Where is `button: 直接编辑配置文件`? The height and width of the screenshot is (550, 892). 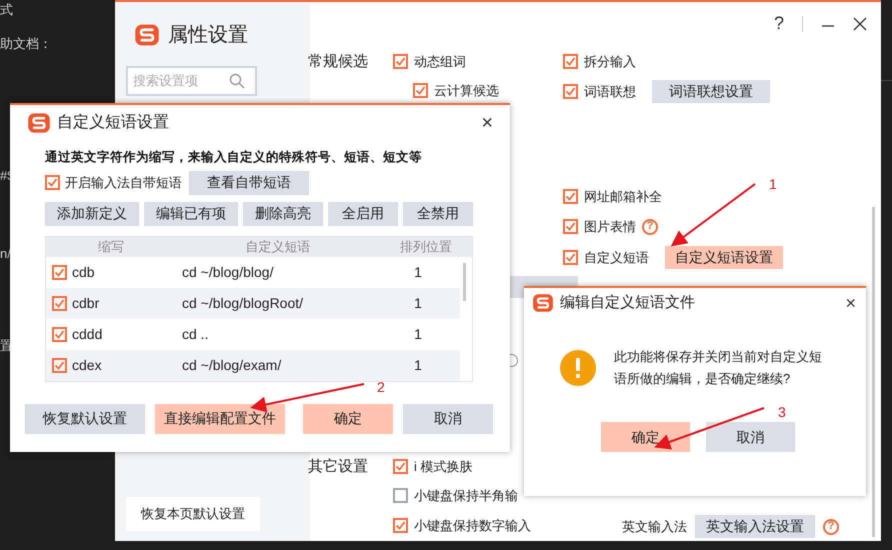
button: 直接编辑配置文件 is located at coordinates (220, 419).